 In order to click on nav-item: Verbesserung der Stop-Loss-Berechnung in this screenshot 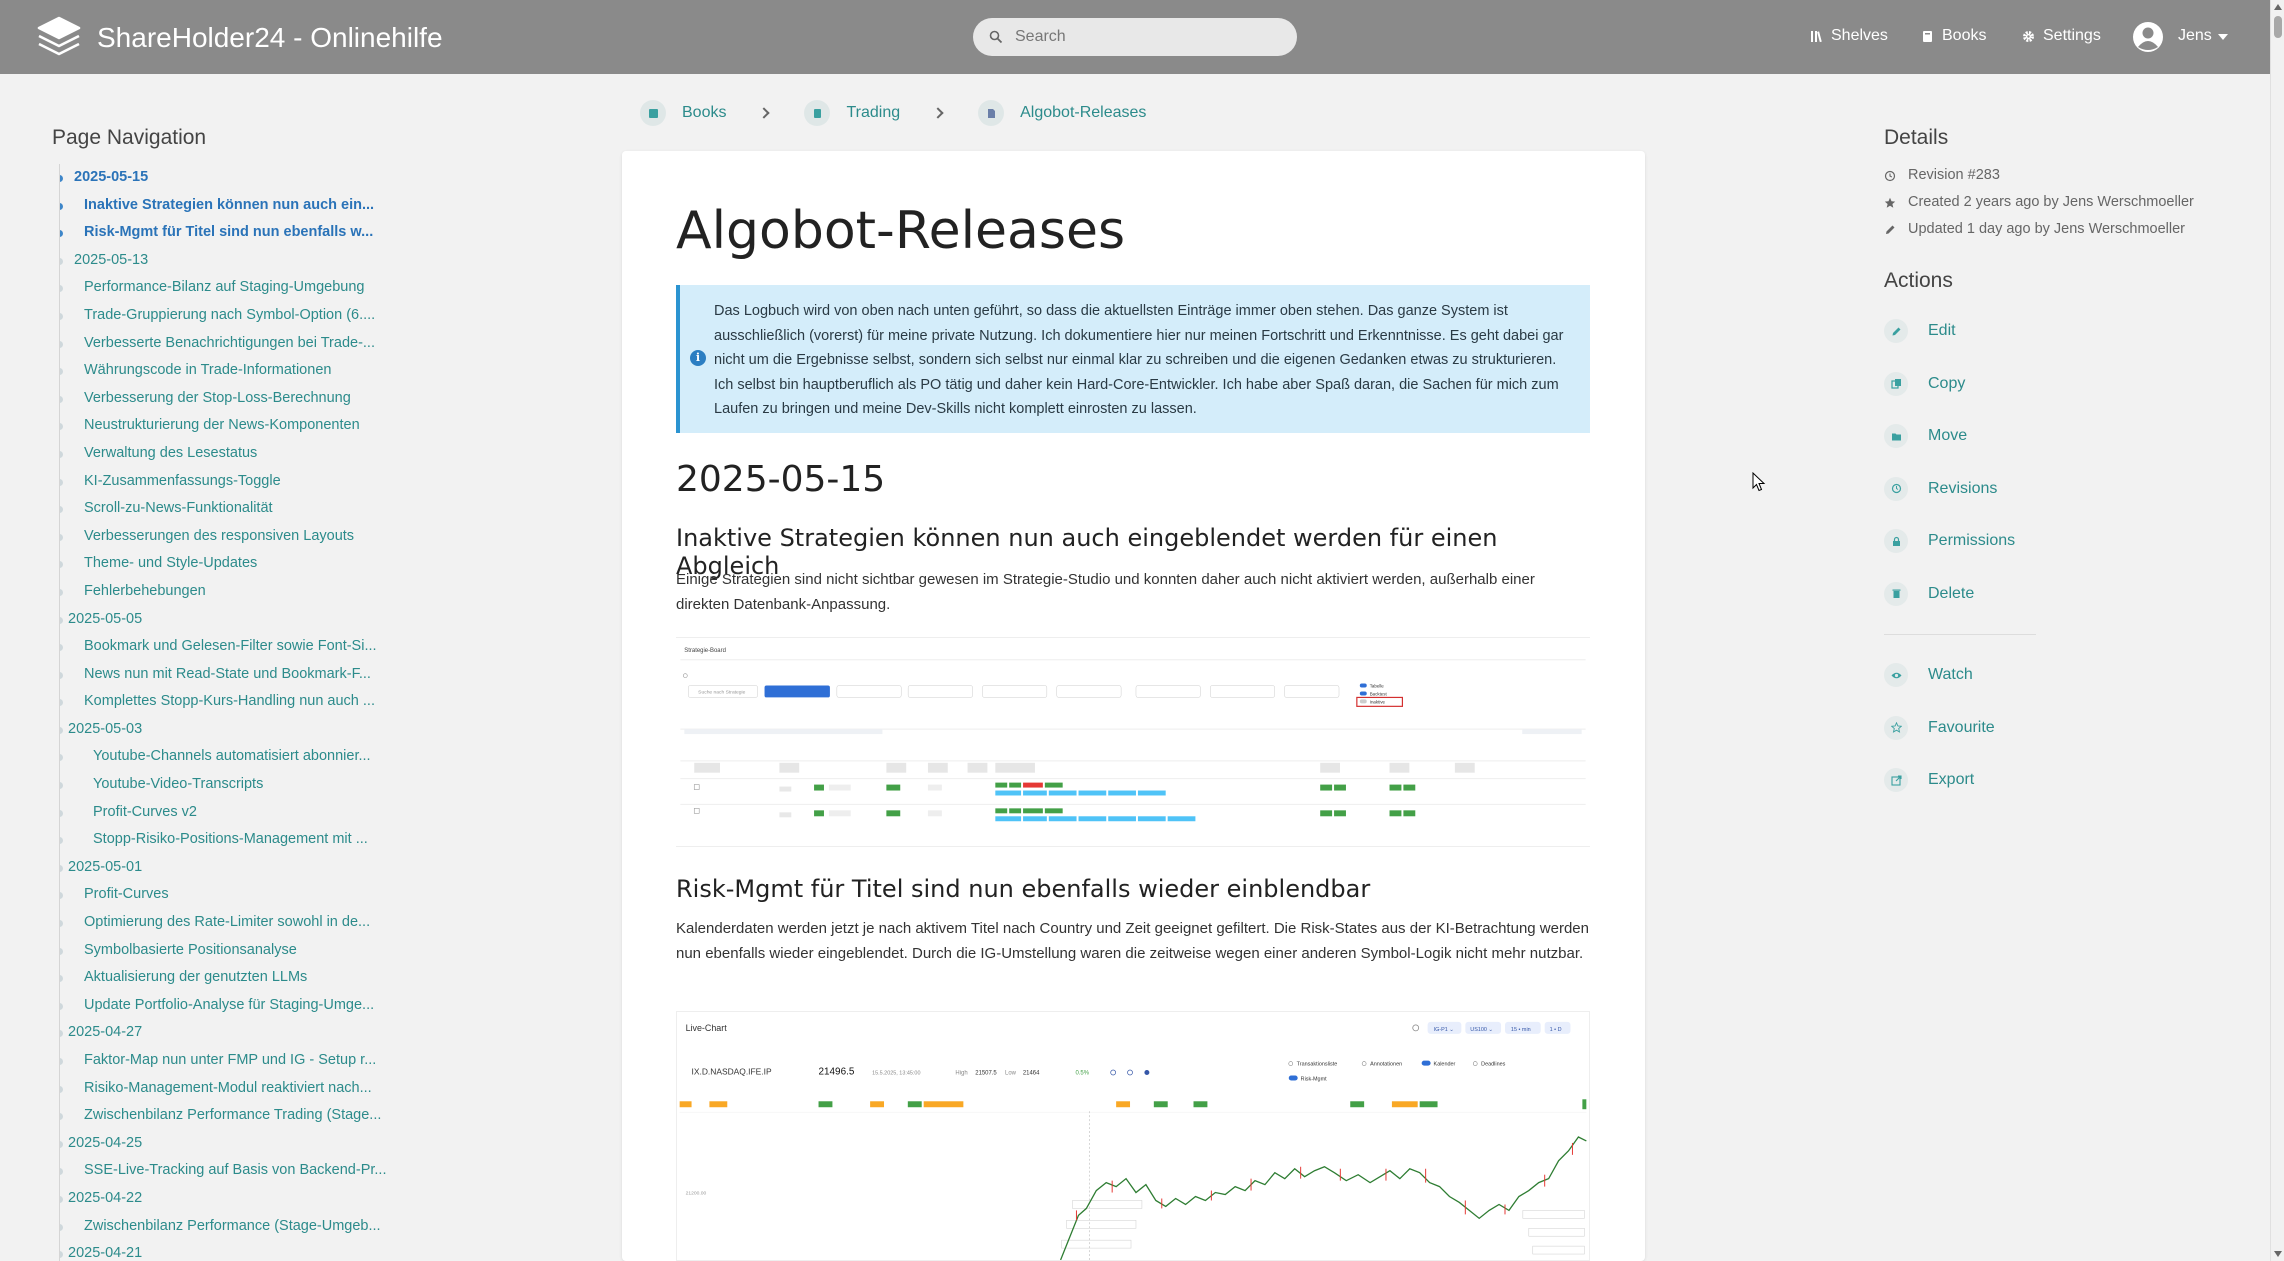, I will do `click(225, 399)`.